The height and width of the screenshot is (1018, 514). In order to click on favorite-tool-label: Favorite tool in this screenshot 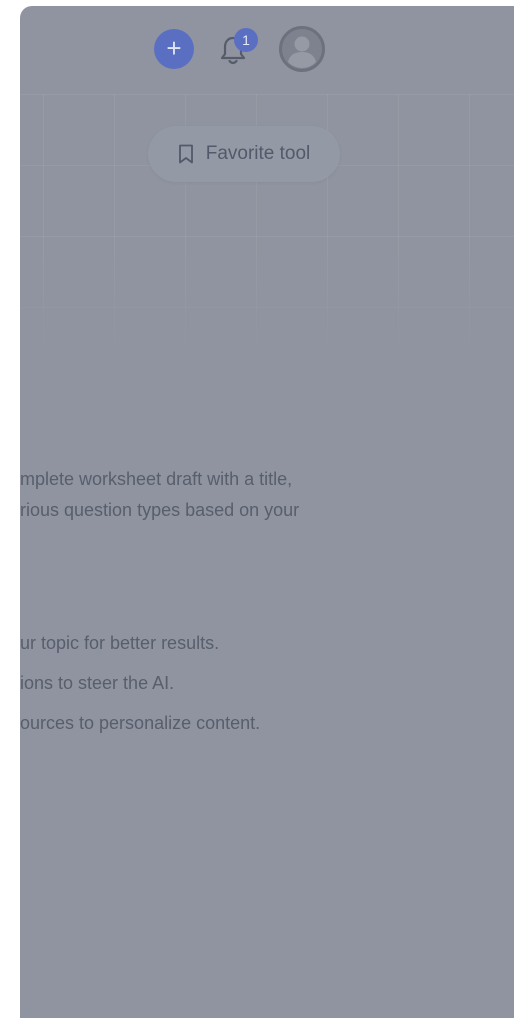, I will do `click(258, 153)`.